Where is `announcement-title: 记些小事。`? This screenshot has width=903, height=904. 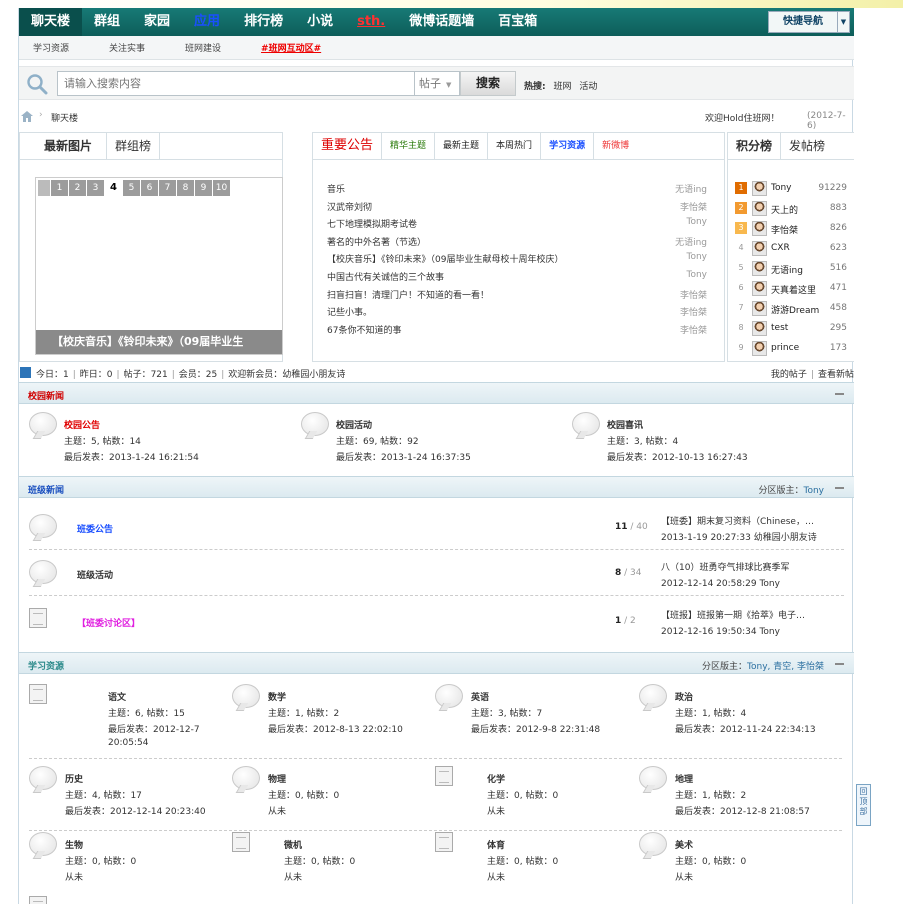
announcement-title: 记些小事。 is located at coordinates (349, 311).